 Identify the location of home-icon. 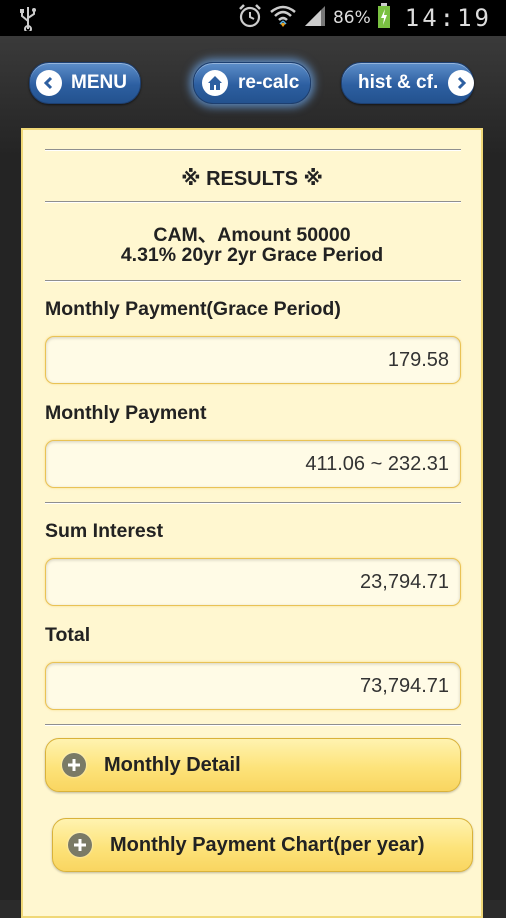
(215, 83).